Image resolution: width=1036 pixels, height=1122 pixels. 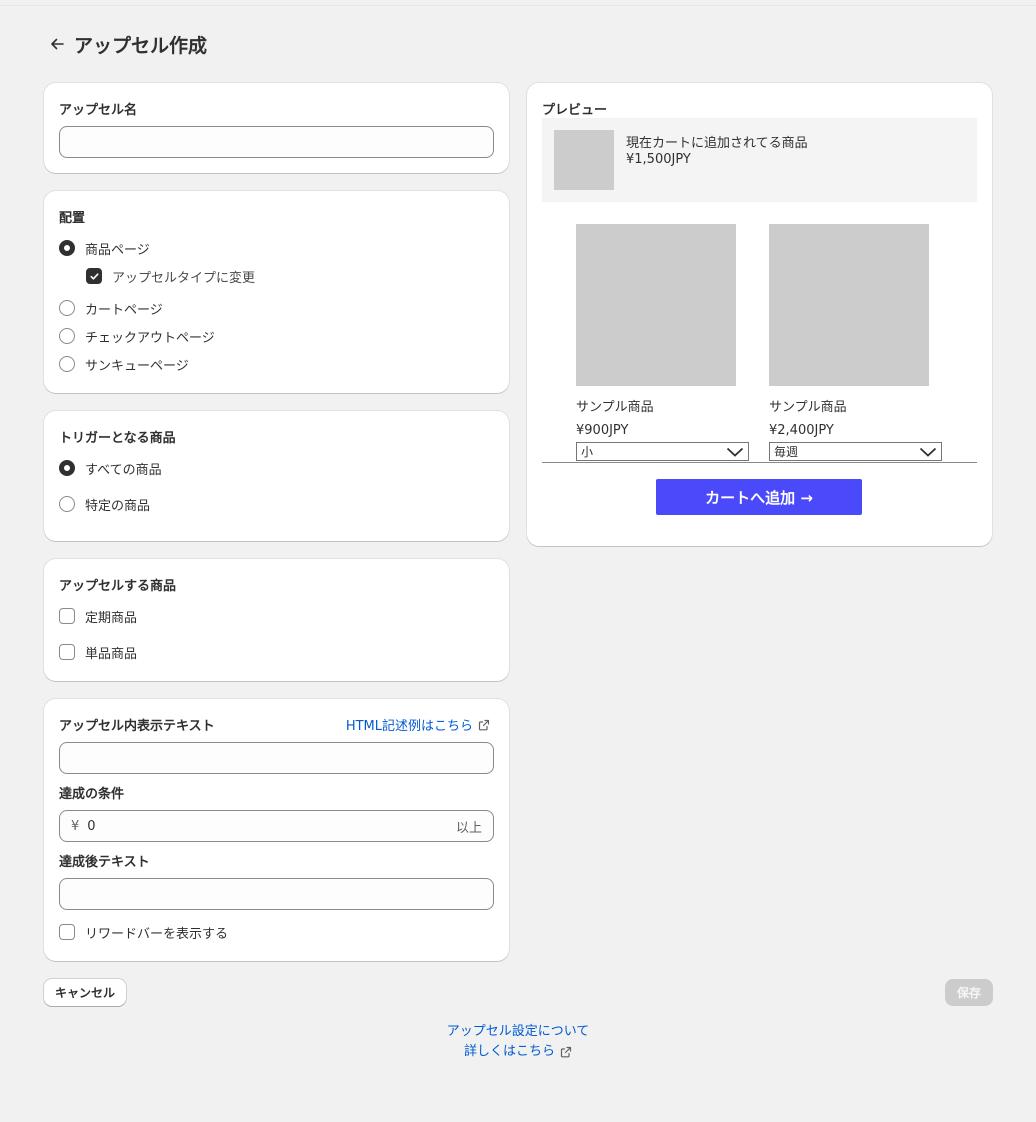 I want to click on currency-prefix: ¥, so click(x=75, y=826).